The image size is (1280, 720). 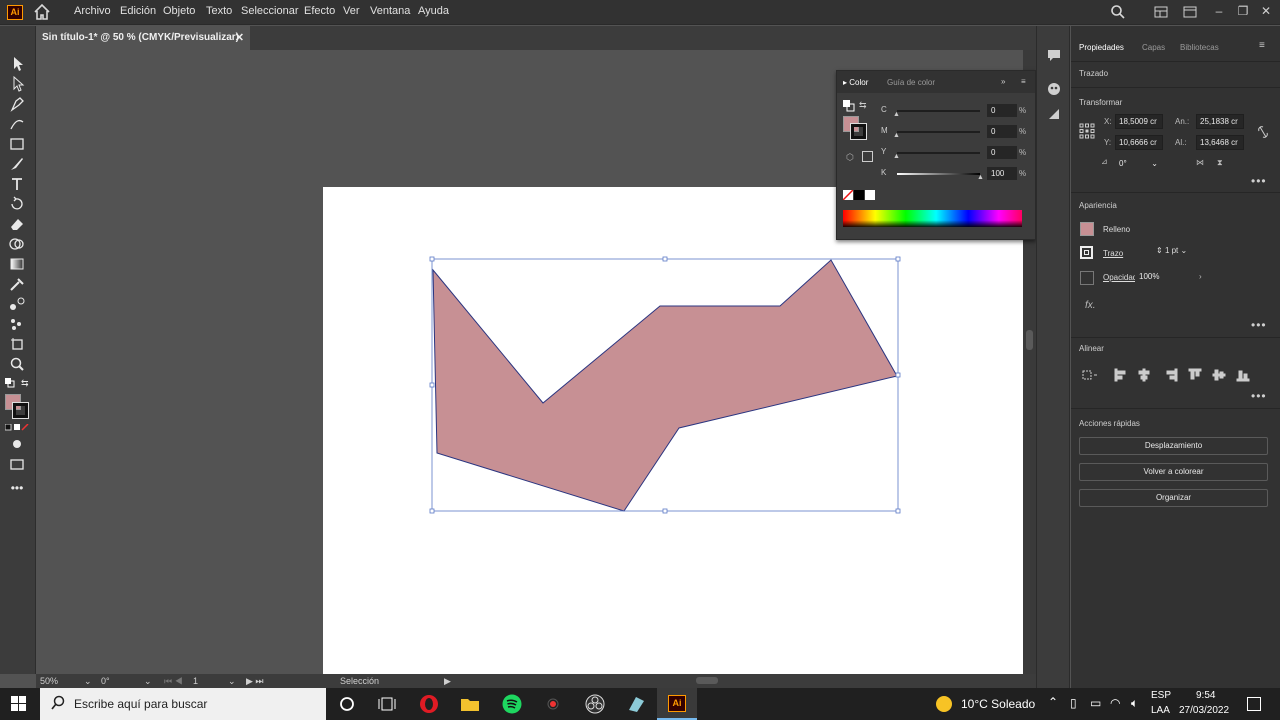 What do you see at coordinates (1054, 114) in the screenshot?
I see `gradient-panel-icon` at bounding box center [1054, 114].